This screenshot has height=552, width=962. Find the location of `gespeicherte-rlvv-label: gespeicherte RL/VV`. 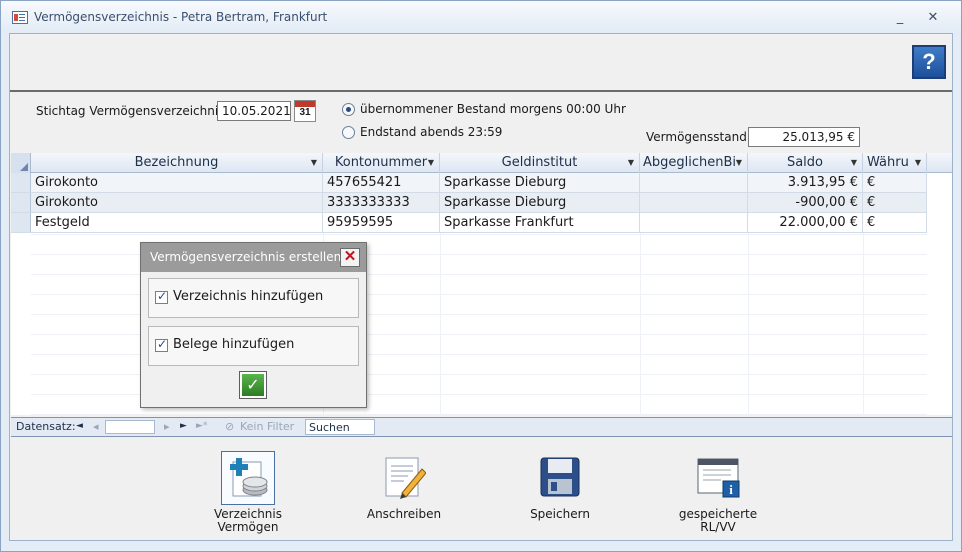

gespeicherte-rlvv-label: gespeicherte RL/VV is located at coordinates (718, 520).